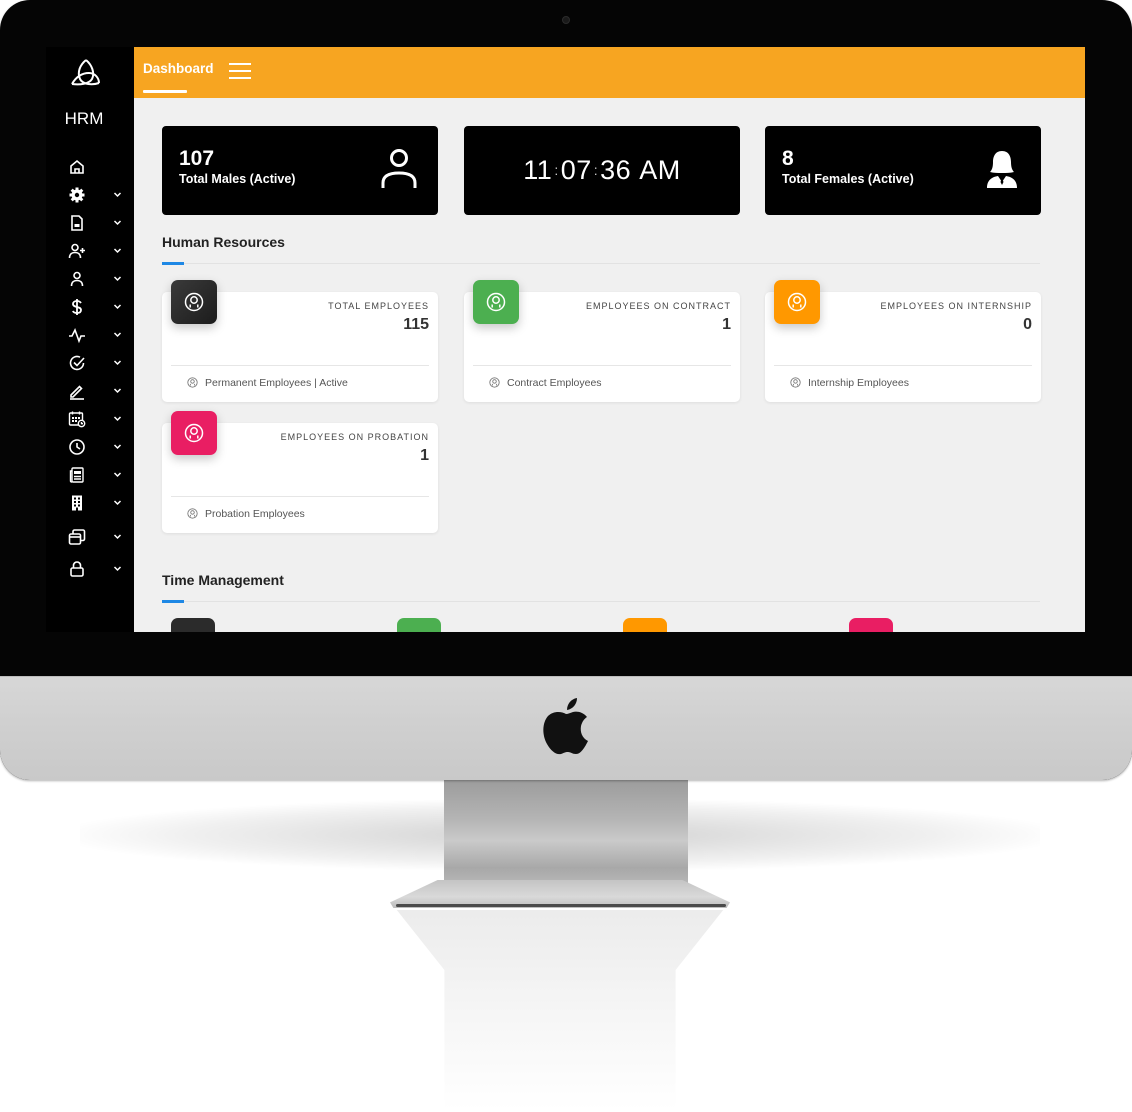  I want to click on sidebar-item-edit, so click(90, 391).